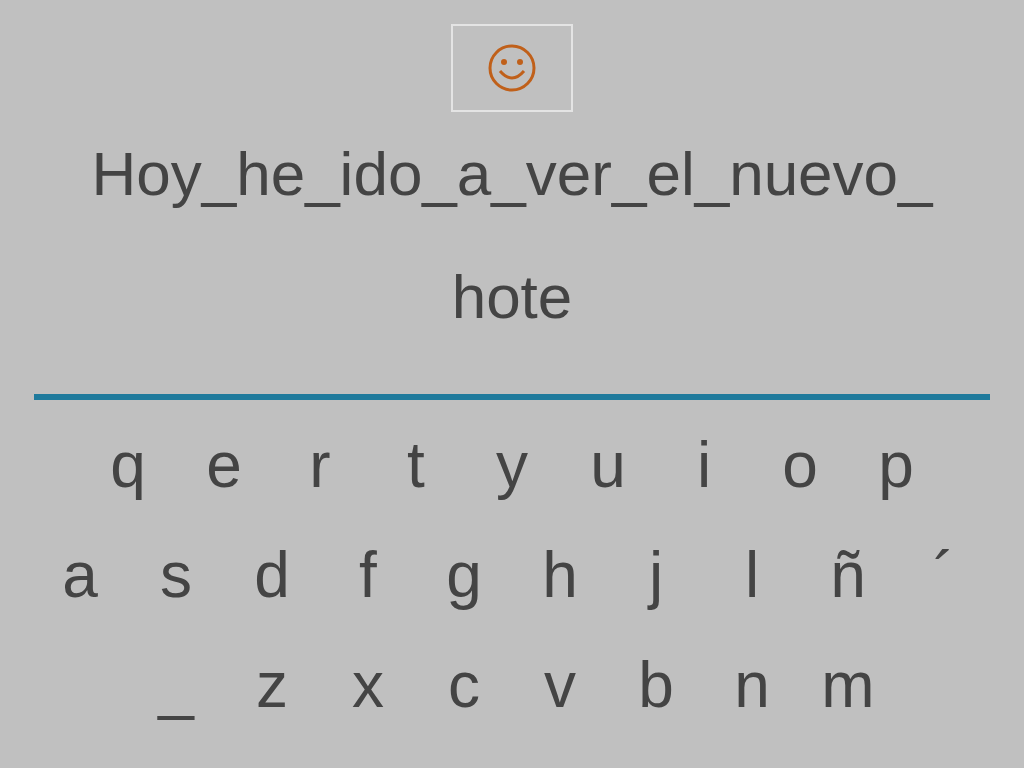 The image size is (1024, 768). What do you see at coordinates (512, 465) in the screenshot?
I see `letter-key: y` at bounding box center [512, 465].